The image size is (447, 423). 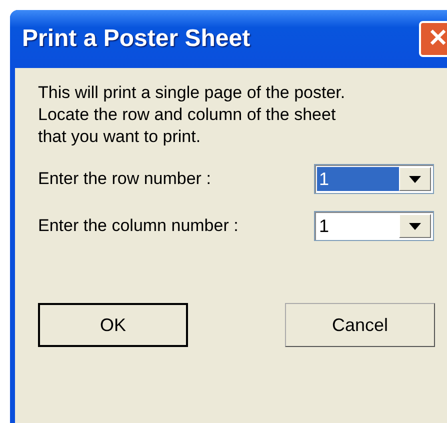 What do you see at coordinates (136, 39) in the screenshot?
I see `window-title: Print a Poster Sheet` at bounding box center [136, 39].